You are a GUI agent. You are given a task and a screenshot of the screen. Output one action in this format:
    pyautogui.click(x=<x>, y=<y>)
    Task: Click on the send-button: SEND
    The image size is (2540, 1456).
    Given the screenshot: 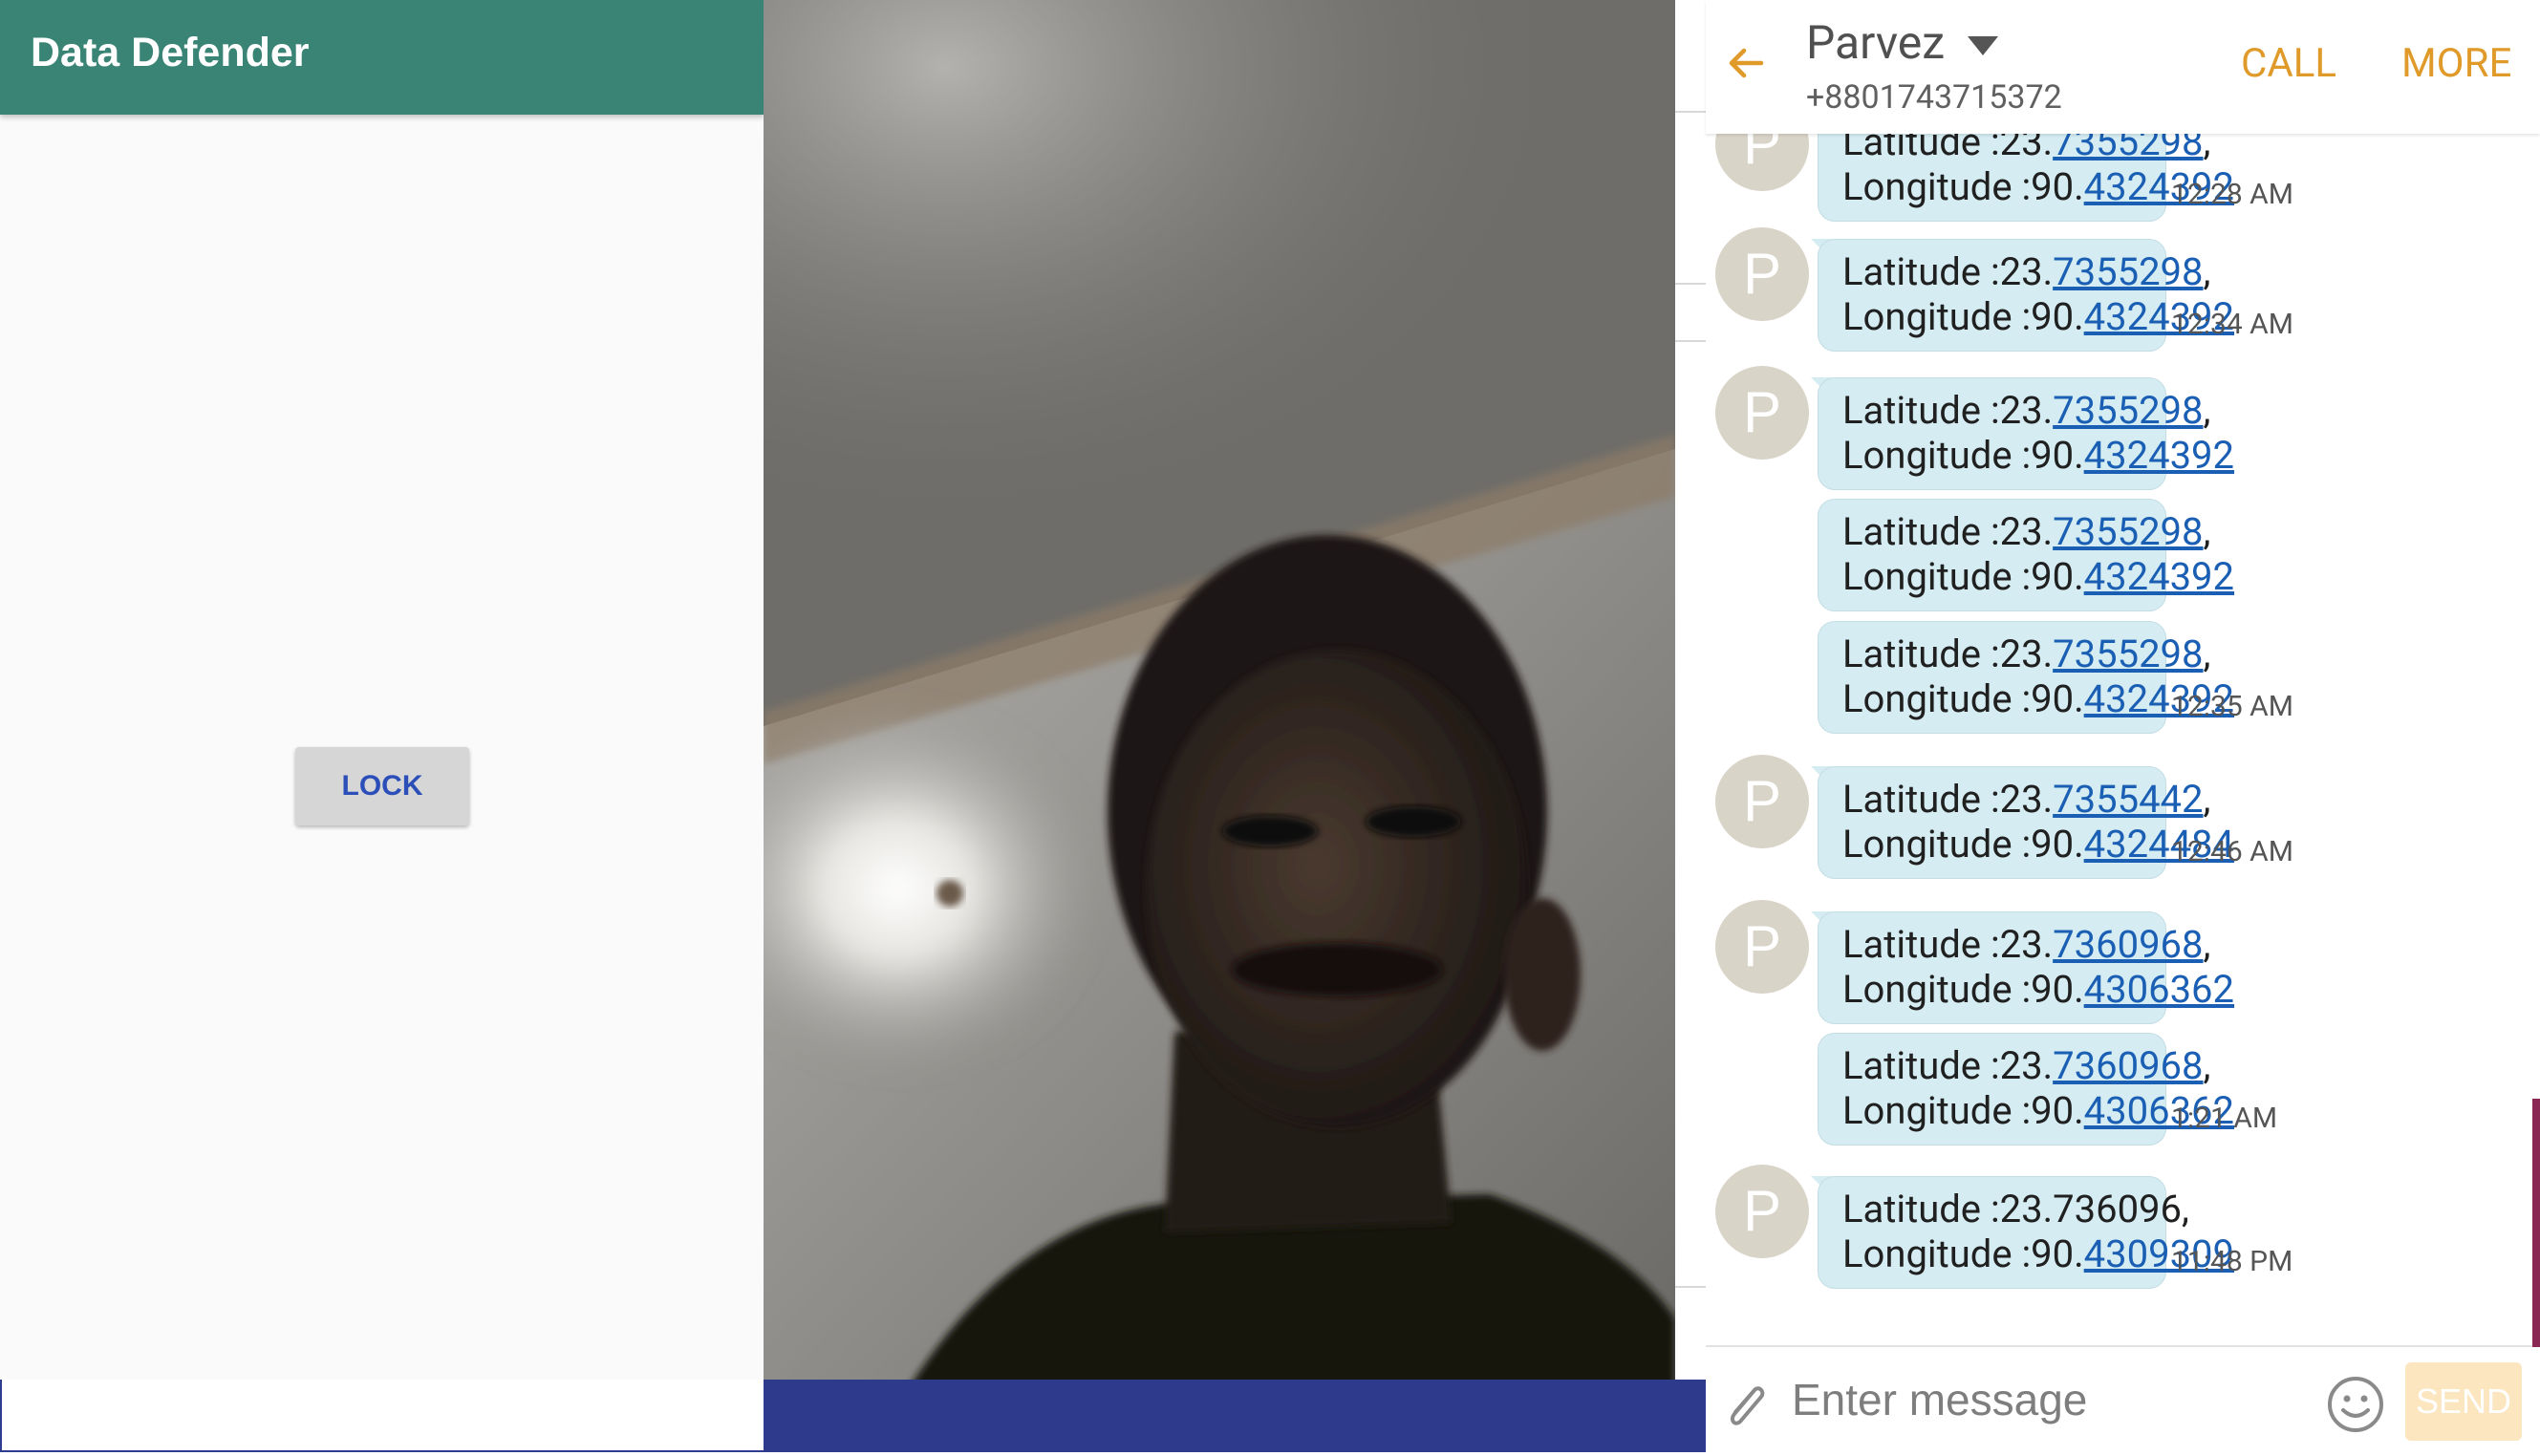 What is the action you would take?
    pyautogui.click(x=2463, y=1401)
    